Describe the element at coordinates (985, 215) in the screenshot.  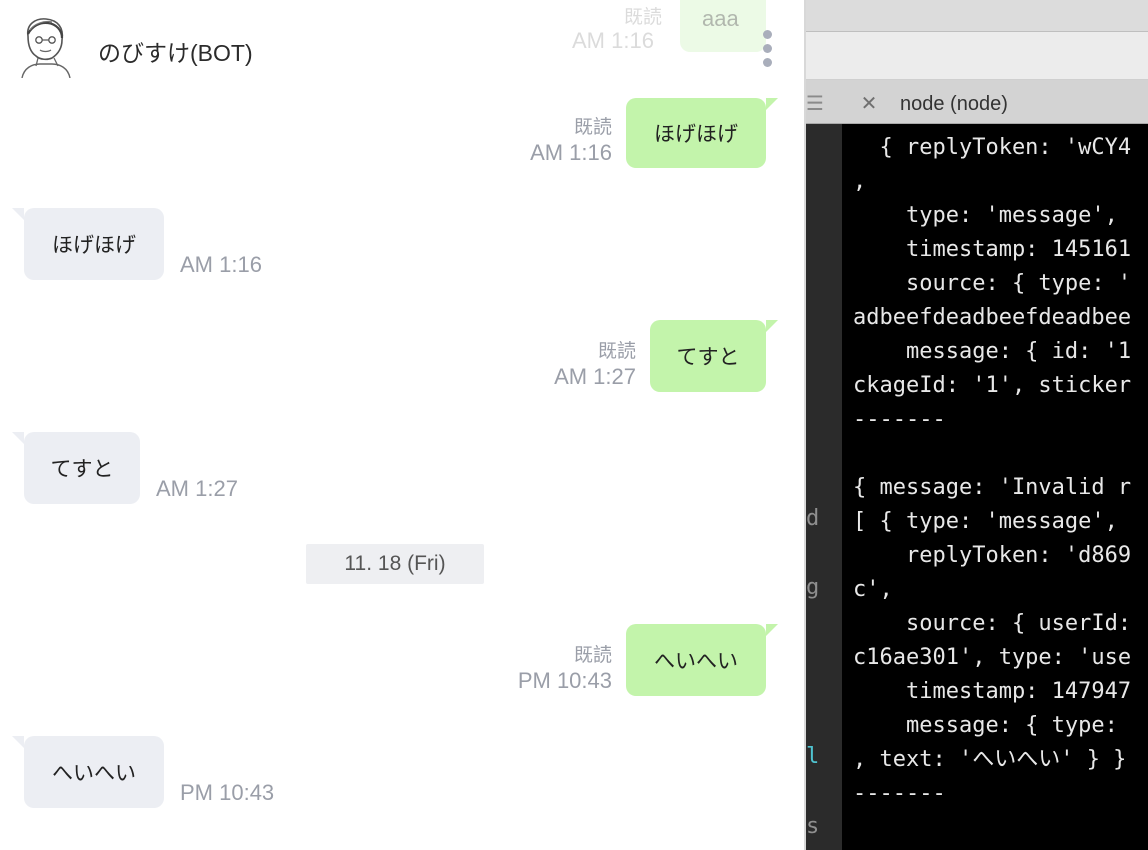
I see `terminal-line: type: 'message',` at that location.